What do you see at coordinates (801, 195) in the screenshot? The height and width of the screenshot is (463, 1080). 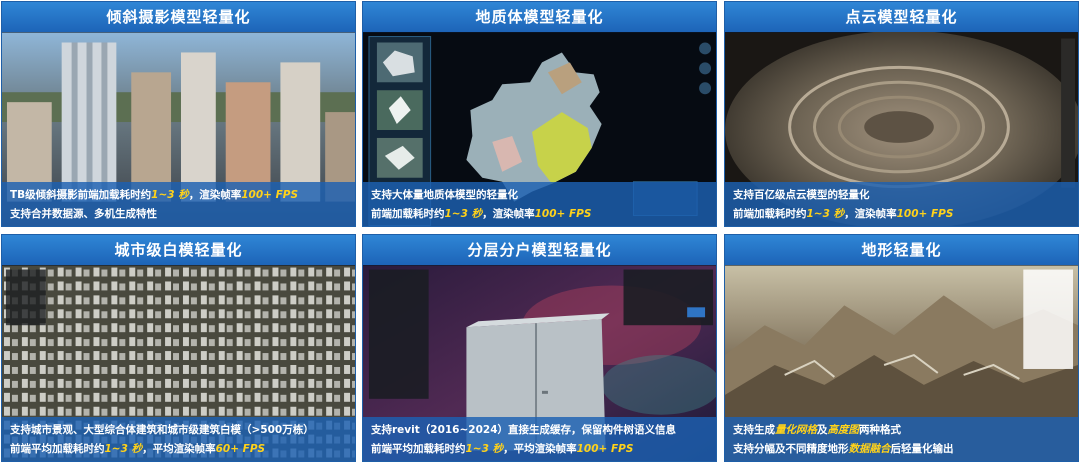 I see `caption-line-1: 支持百亿级点云模型的轻量化` at bounding box center [801, 195].